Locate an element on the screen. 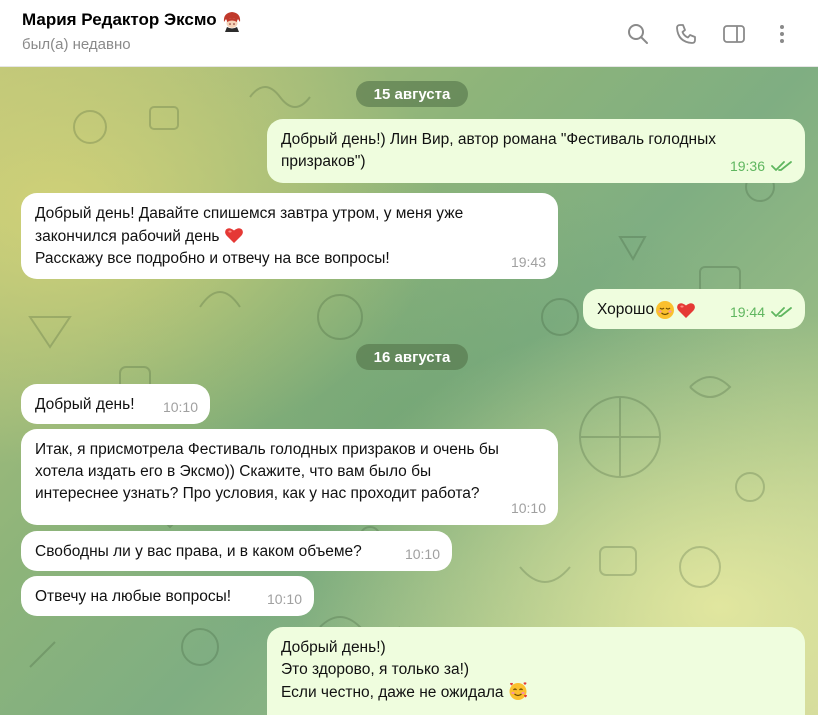  search-icon is located at coordinates (638, 34).